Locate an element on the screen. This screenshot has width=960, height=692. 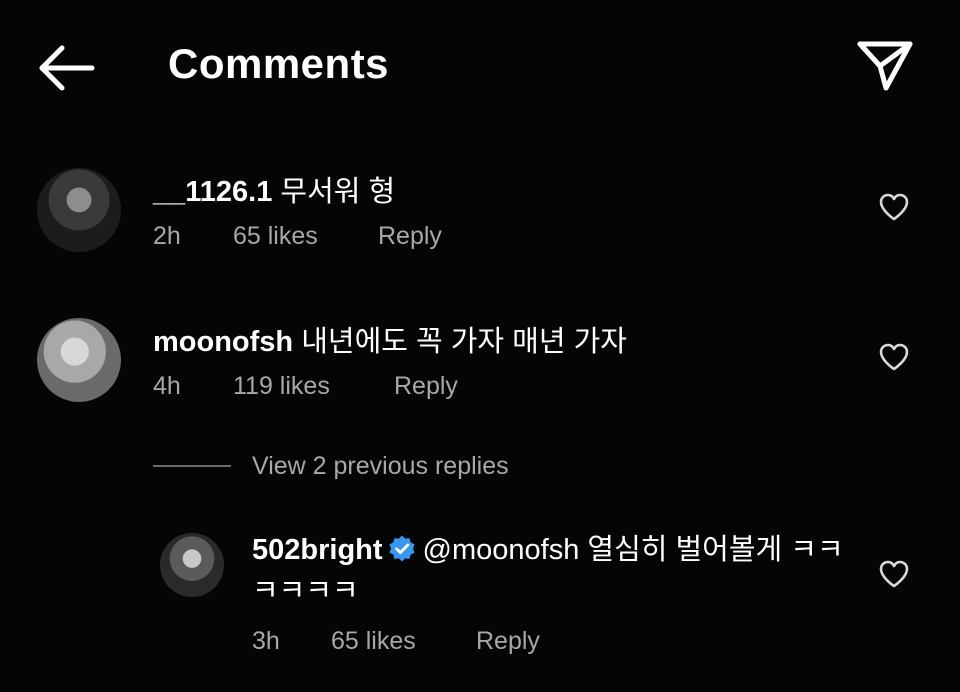
reply-likes: 65 likes is located at coordinates (373, 641).